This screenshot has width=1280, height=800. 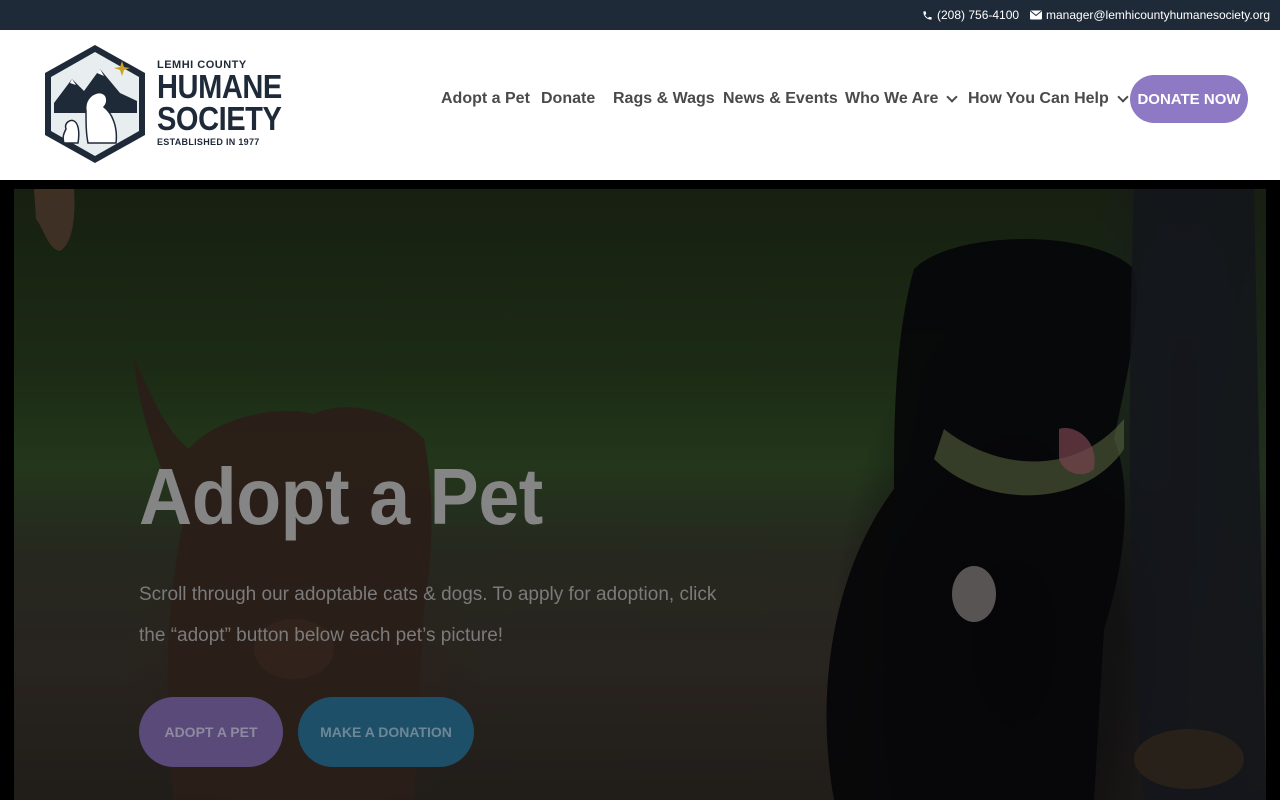 I want to click on nav-item-label: Adopt a Pet, so click(x=485, y=98).